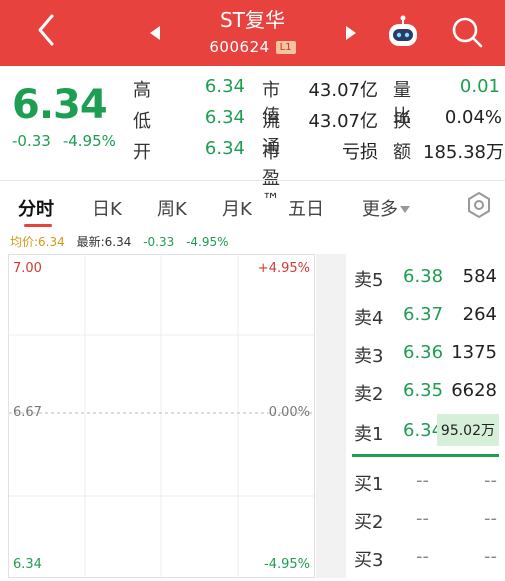 This screenshot has width=505, height=581. I want to click on stock-code: 600624, so click(239, 47).